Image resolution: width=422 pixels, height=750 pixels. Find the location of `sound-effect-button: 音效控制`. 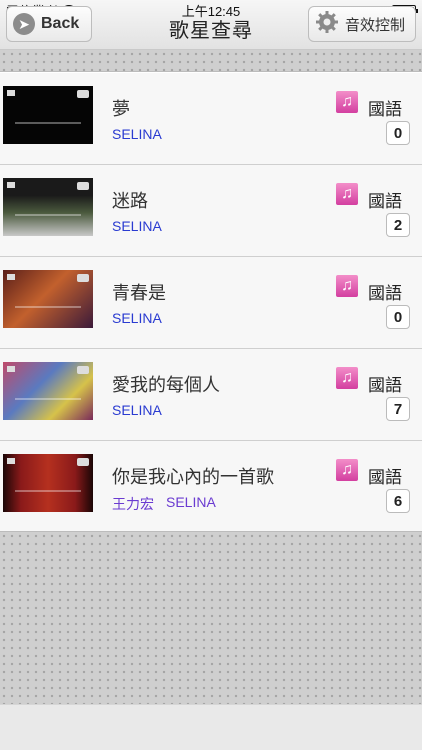

sound-effect-button: 音效控制 is located at coordinates (362, 24).